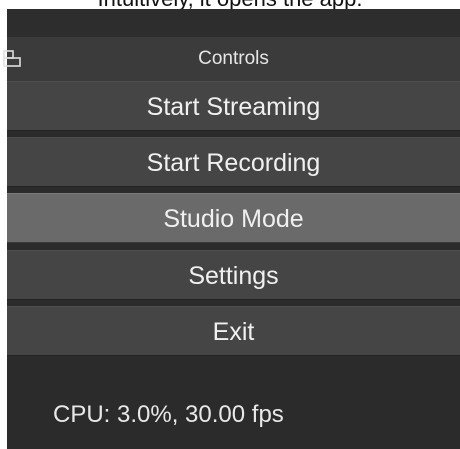  I want to click on settings-button: Settings, so click(233, 275).